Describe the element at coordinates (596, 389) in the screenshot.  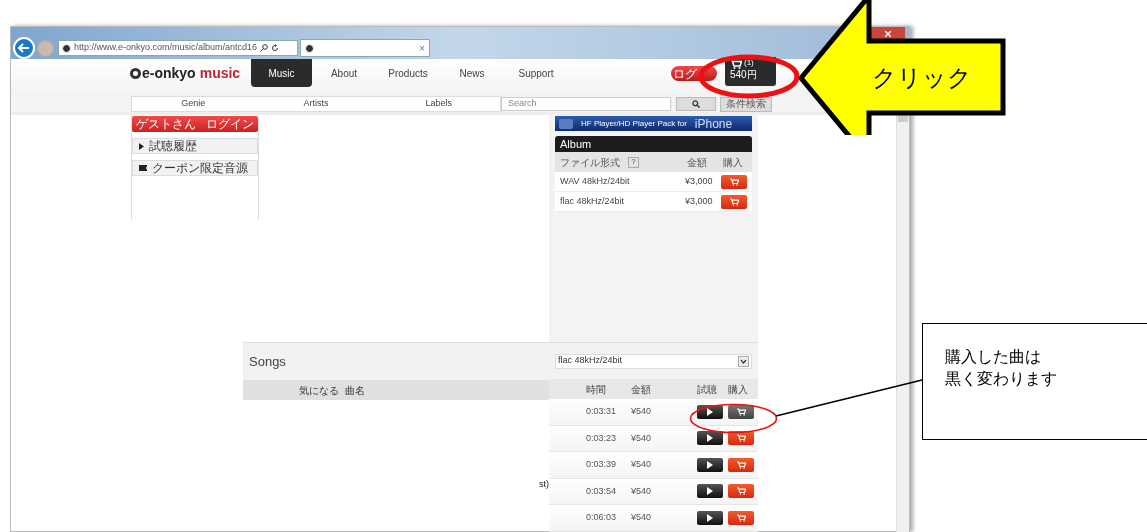
I see `column-header: 時間` at that location.